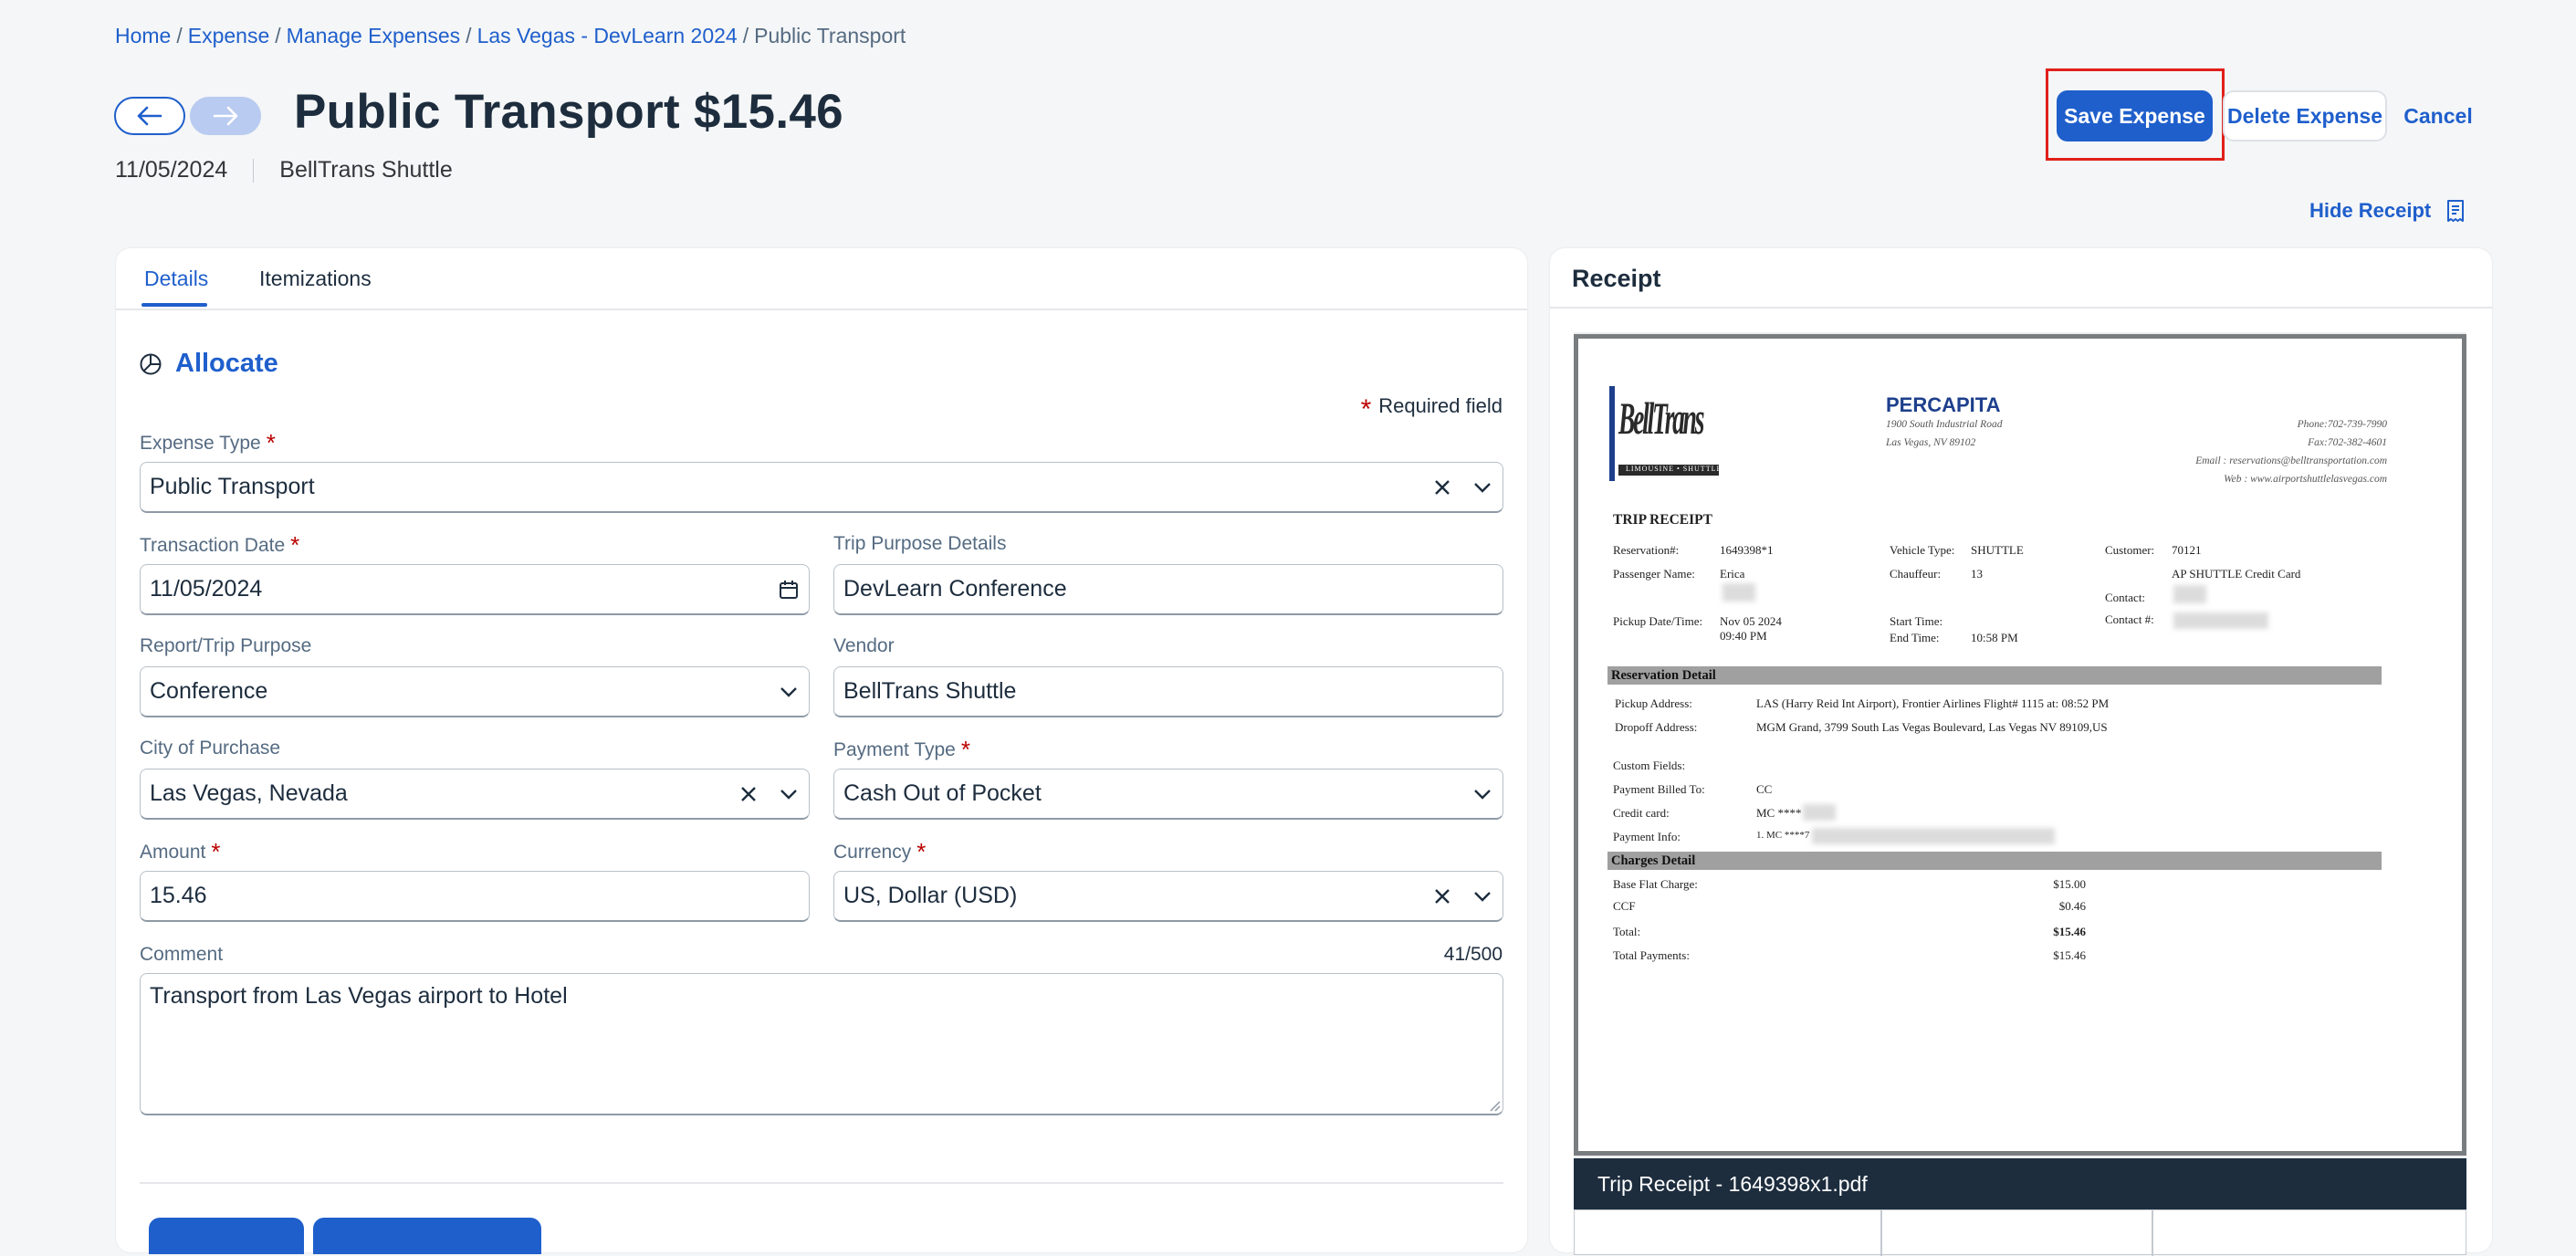 The image size is (2576, 1256). I want to click on vendor-value: BellTrans Shuttle, so click(930, 691).